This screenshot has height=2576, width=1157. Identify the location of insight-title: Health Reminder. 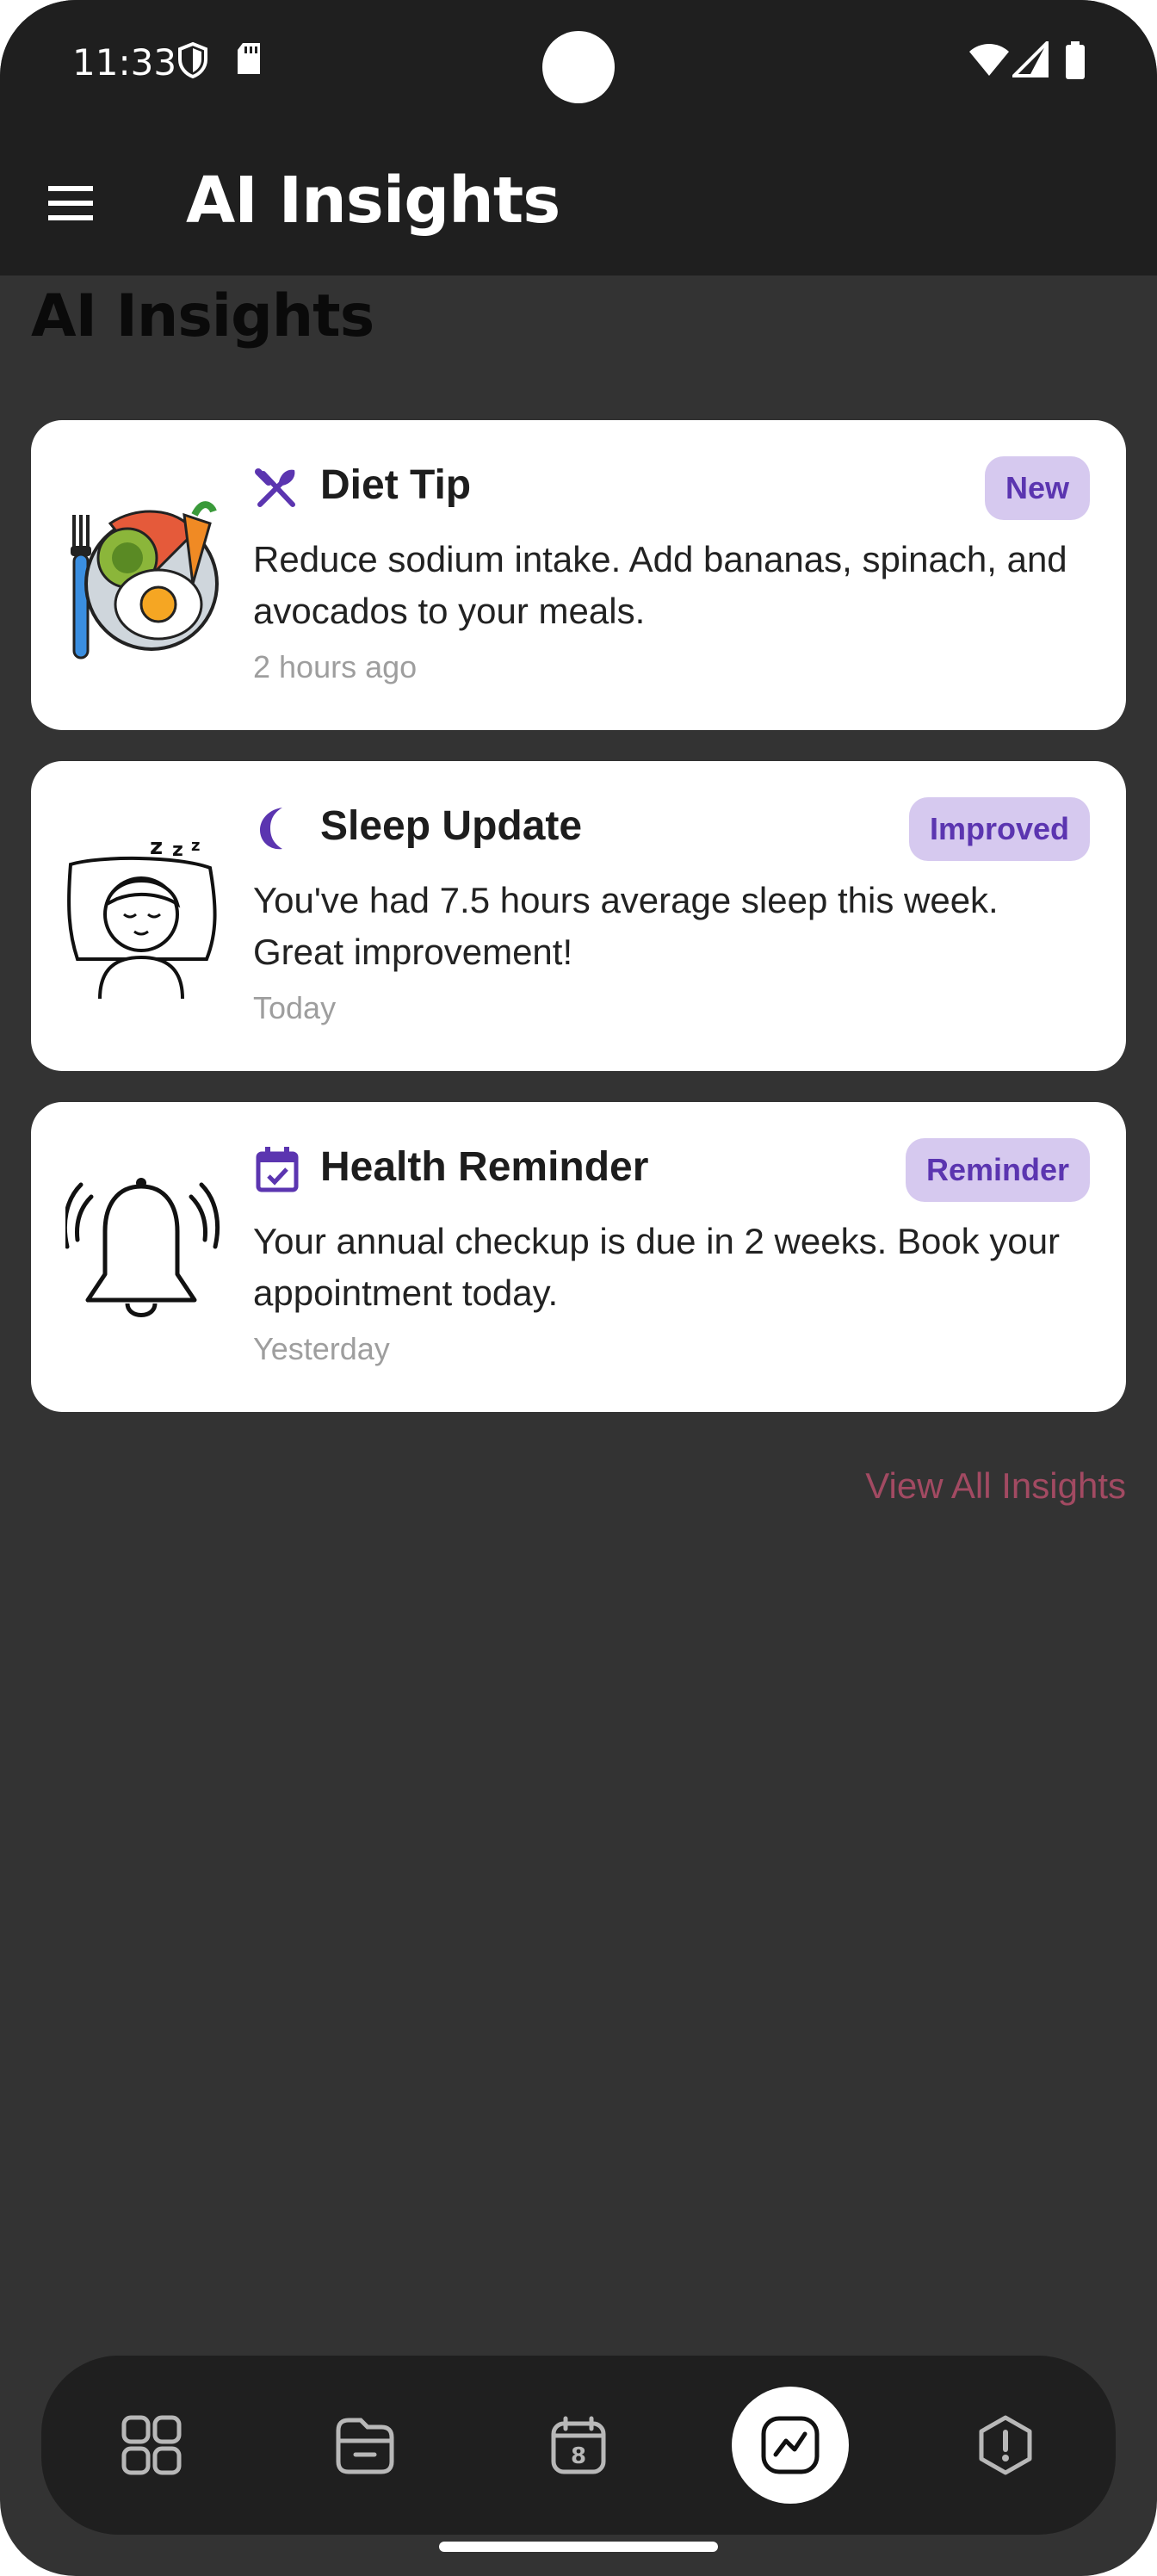
(484, 1167).